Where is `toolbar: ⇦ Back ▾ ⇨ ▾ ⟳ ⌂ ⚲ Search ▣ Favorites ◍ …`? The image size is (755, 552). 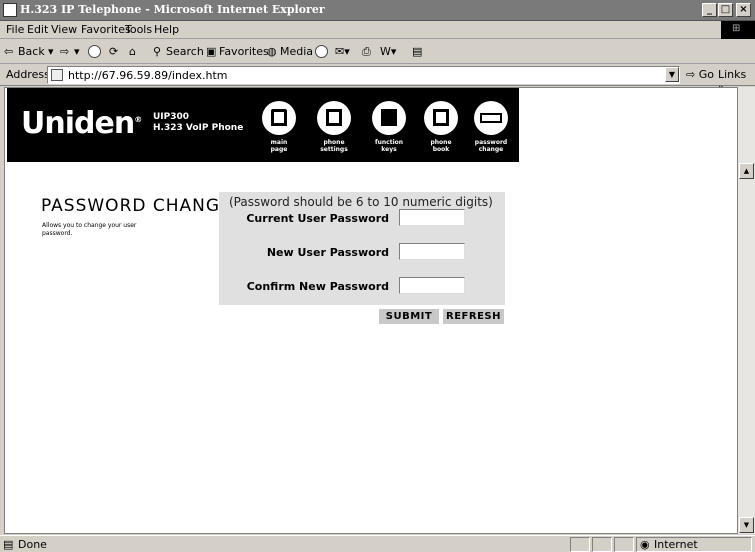
toolbar: ⇦ Back ▾ ⇨ ▾ ⟳ ⌂ ⚲ Search ▣ Favorites ◍ … is located at coordinates (377, 52).